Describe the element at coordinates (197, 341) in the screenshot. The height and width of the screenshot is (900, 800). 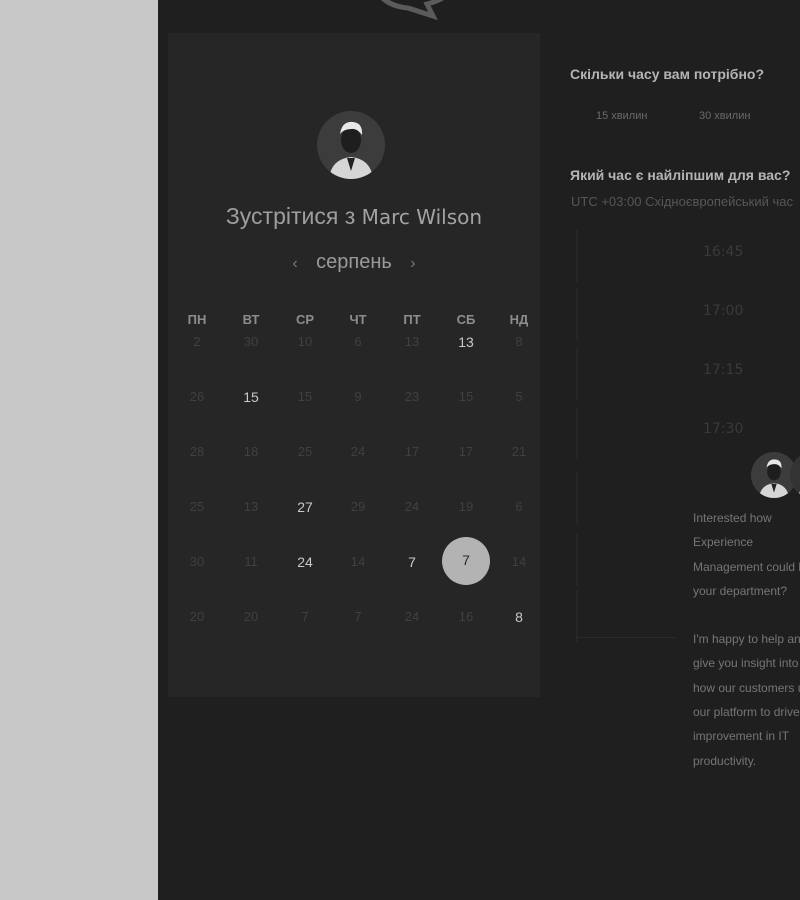
I see `calendar-day: 2` at that location.